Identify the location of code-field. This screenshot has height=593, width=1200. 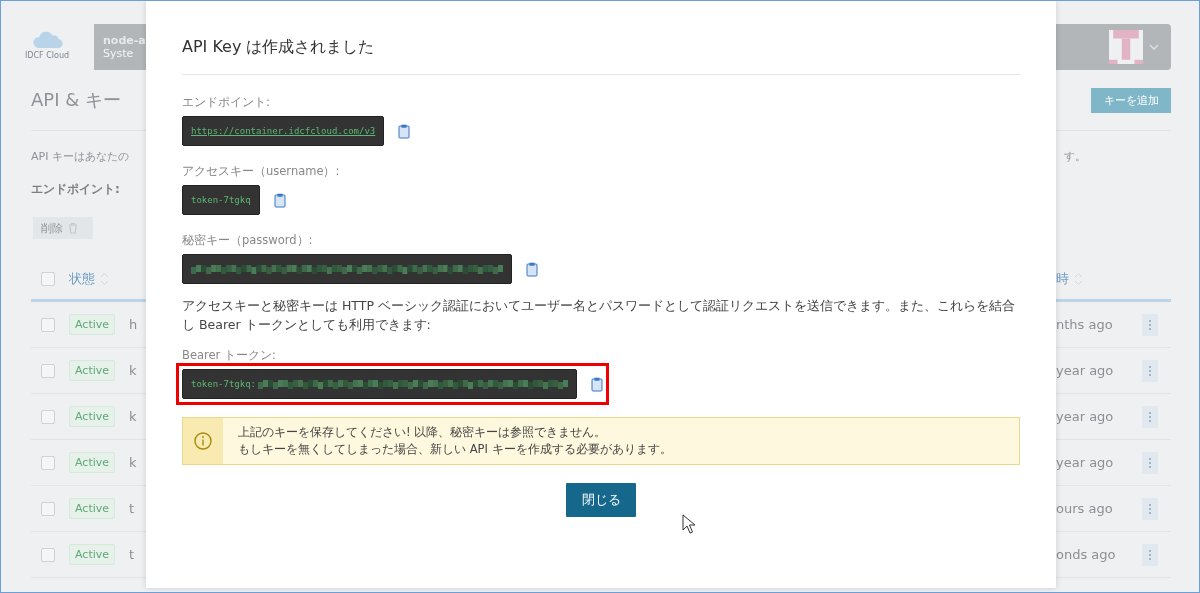
(347, 269).